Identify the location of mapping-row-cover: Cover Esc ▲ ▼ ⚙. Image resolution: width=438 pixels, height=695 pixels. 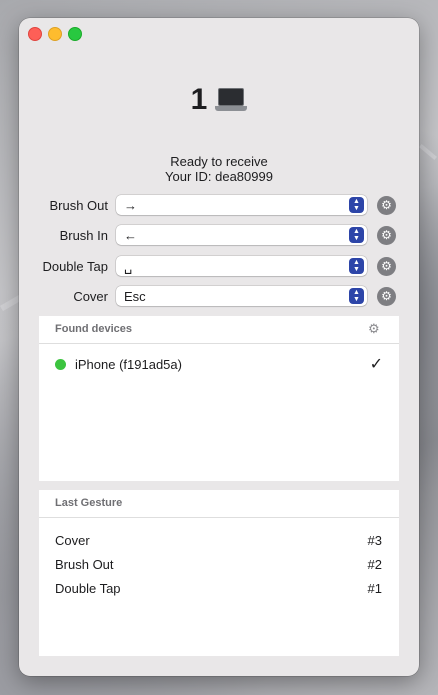
(219, 297).